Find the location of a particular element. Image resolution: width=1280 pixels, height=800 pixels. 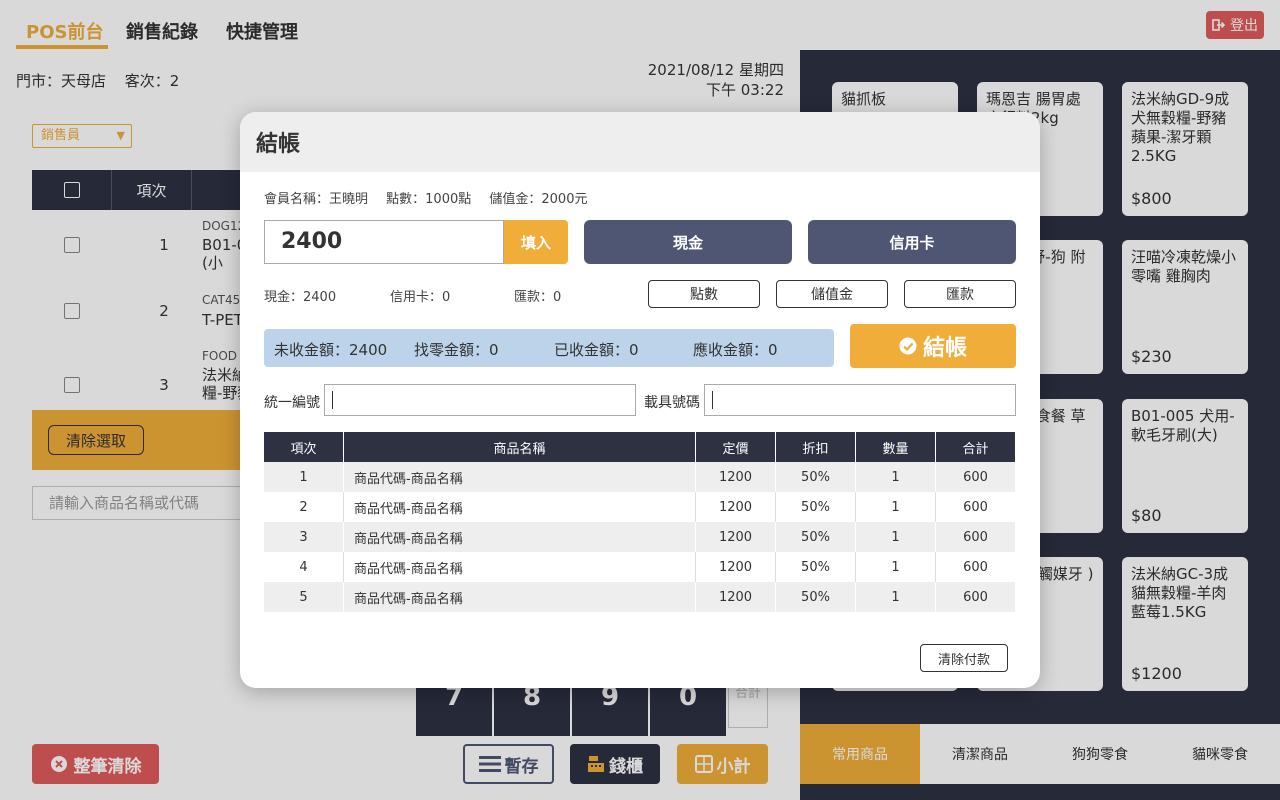

col-price: 定價 is located at coordinates (736, 447).